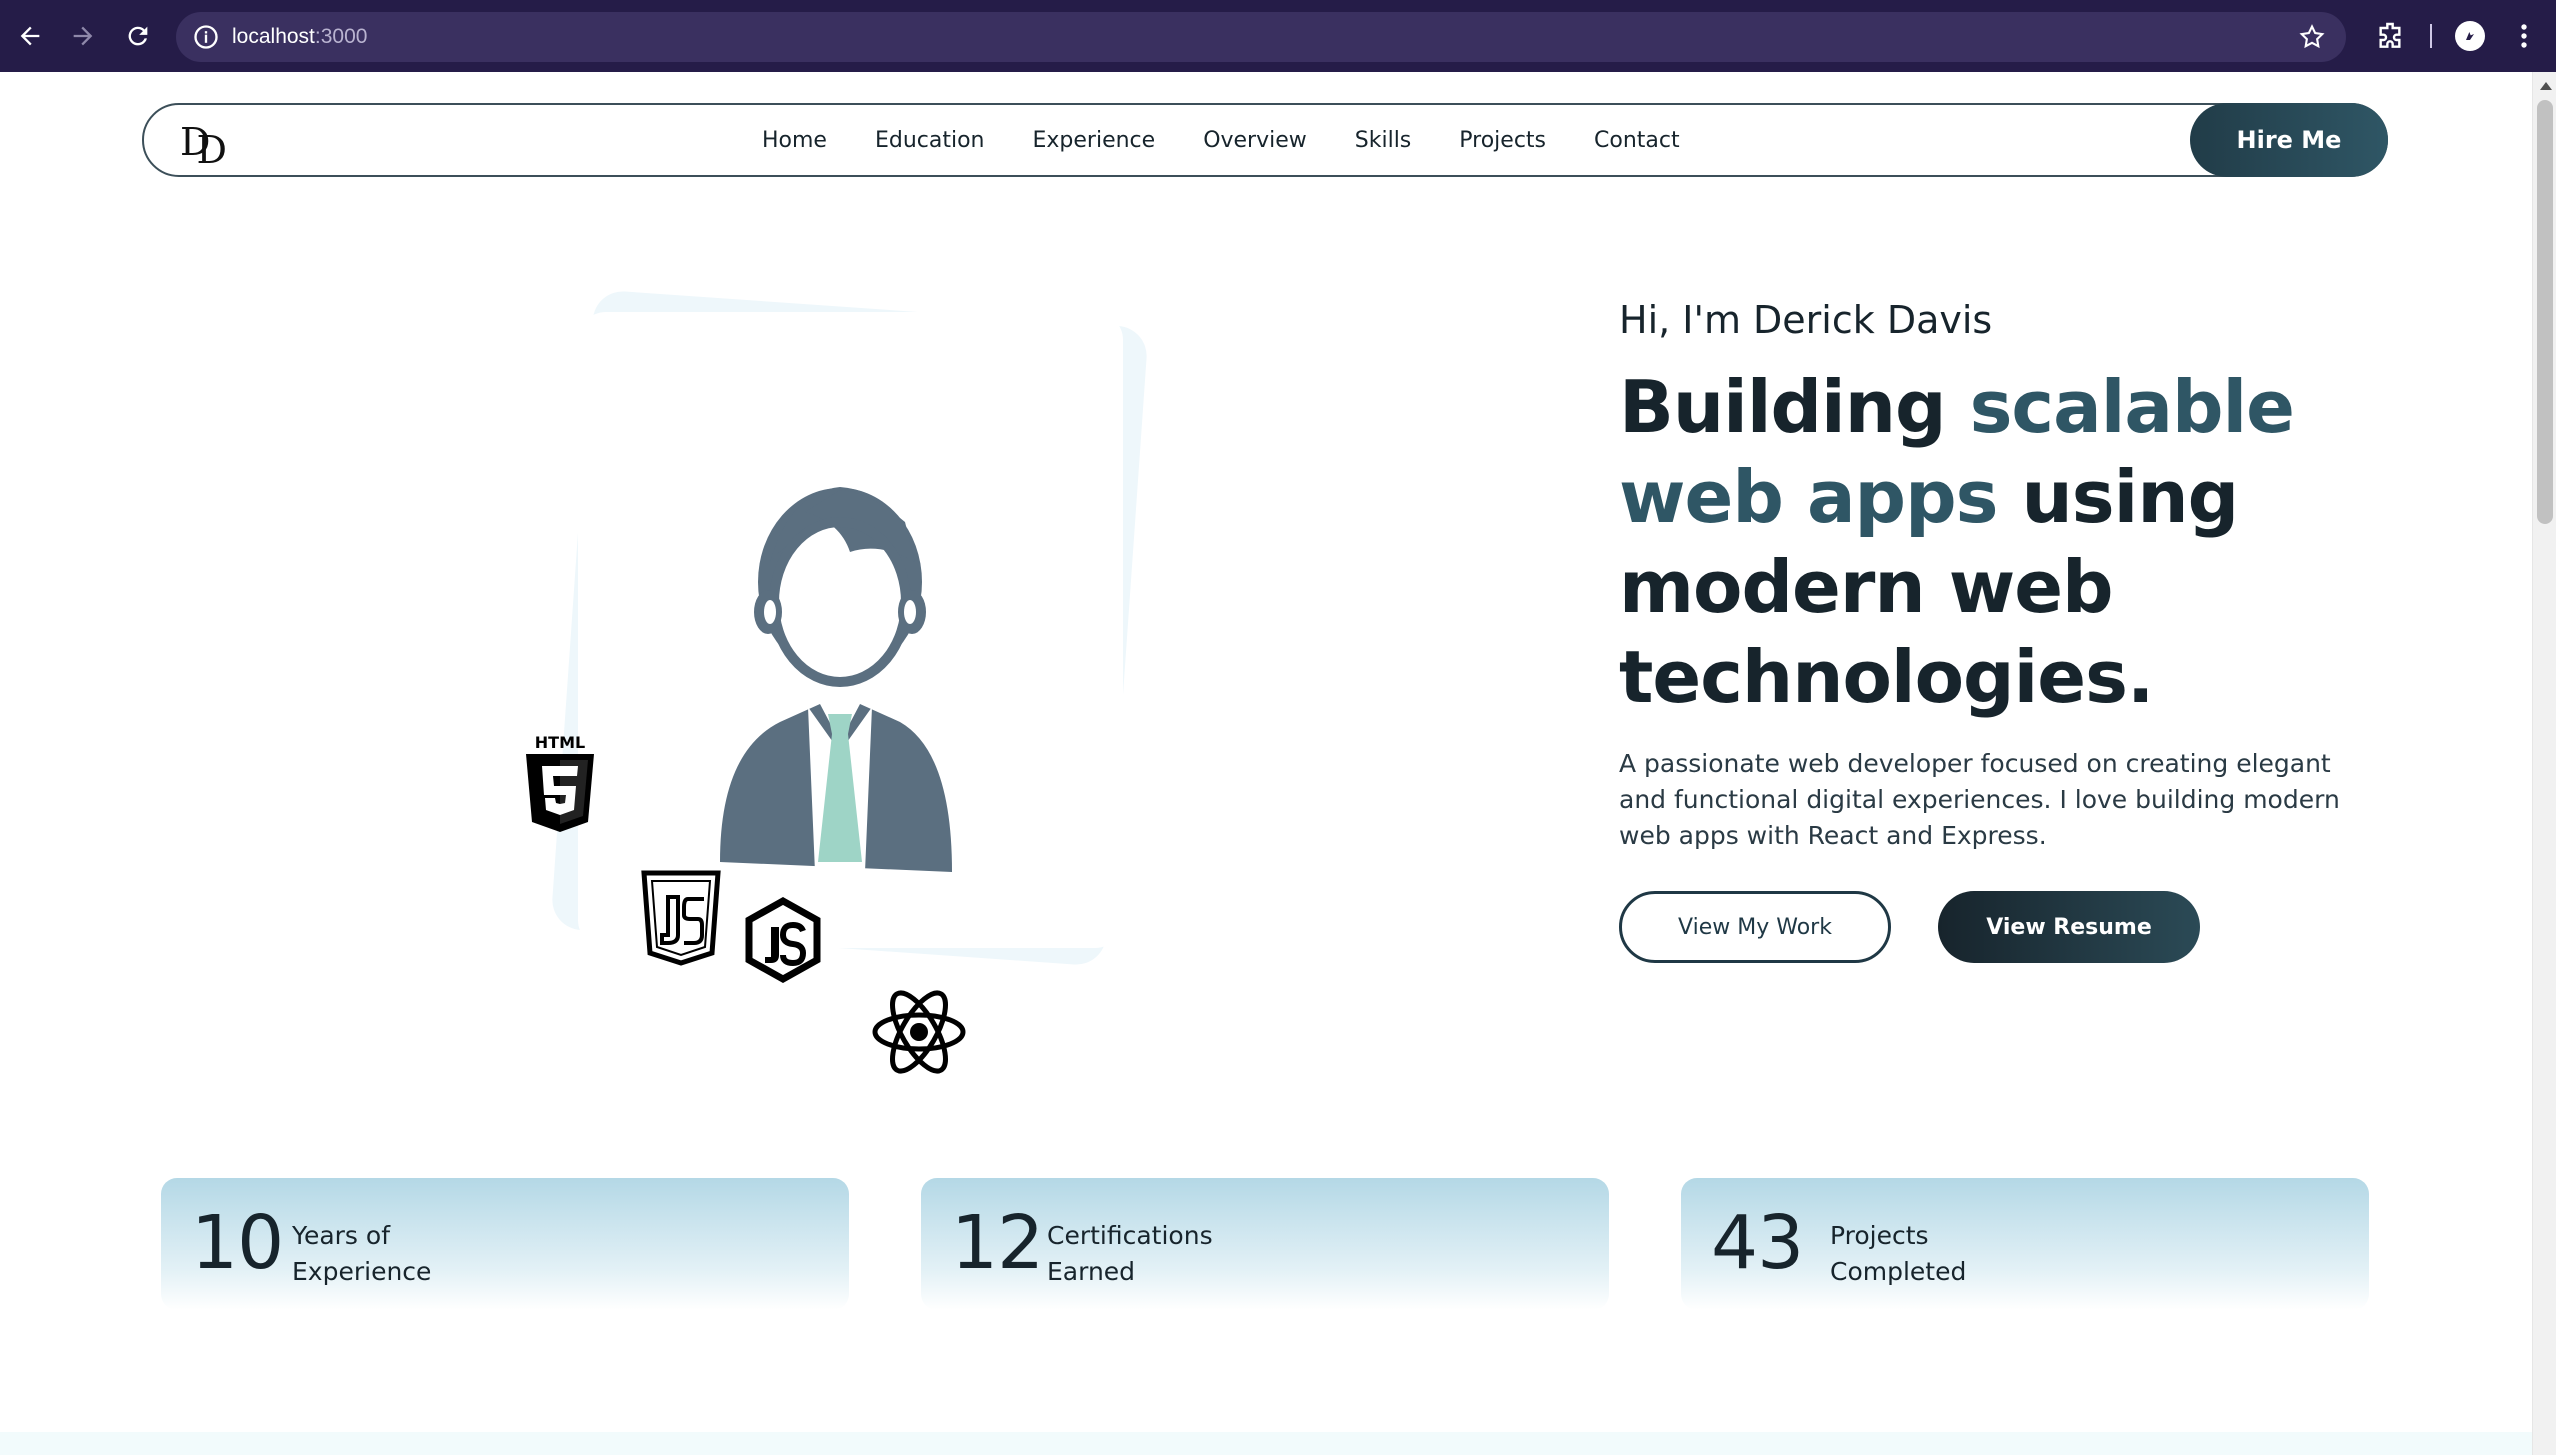  Describe the element at coordinates (1266, 1443) in the screenshot. I see `next-section-edge` at that location.